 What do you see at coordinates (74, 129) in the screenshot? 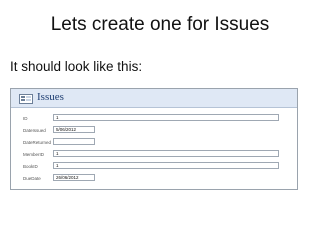
I see `field-dateissued: 5/06/2012` at bounding box center [74, 129].